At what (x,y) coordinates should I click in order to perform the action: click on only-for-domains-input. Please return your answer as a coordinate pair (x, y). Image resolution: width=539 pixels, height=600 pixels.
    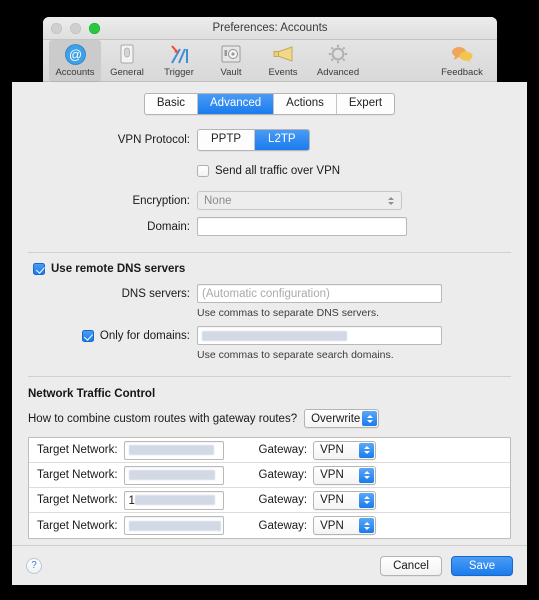
    Looking at the image, I should click on (319, 335).